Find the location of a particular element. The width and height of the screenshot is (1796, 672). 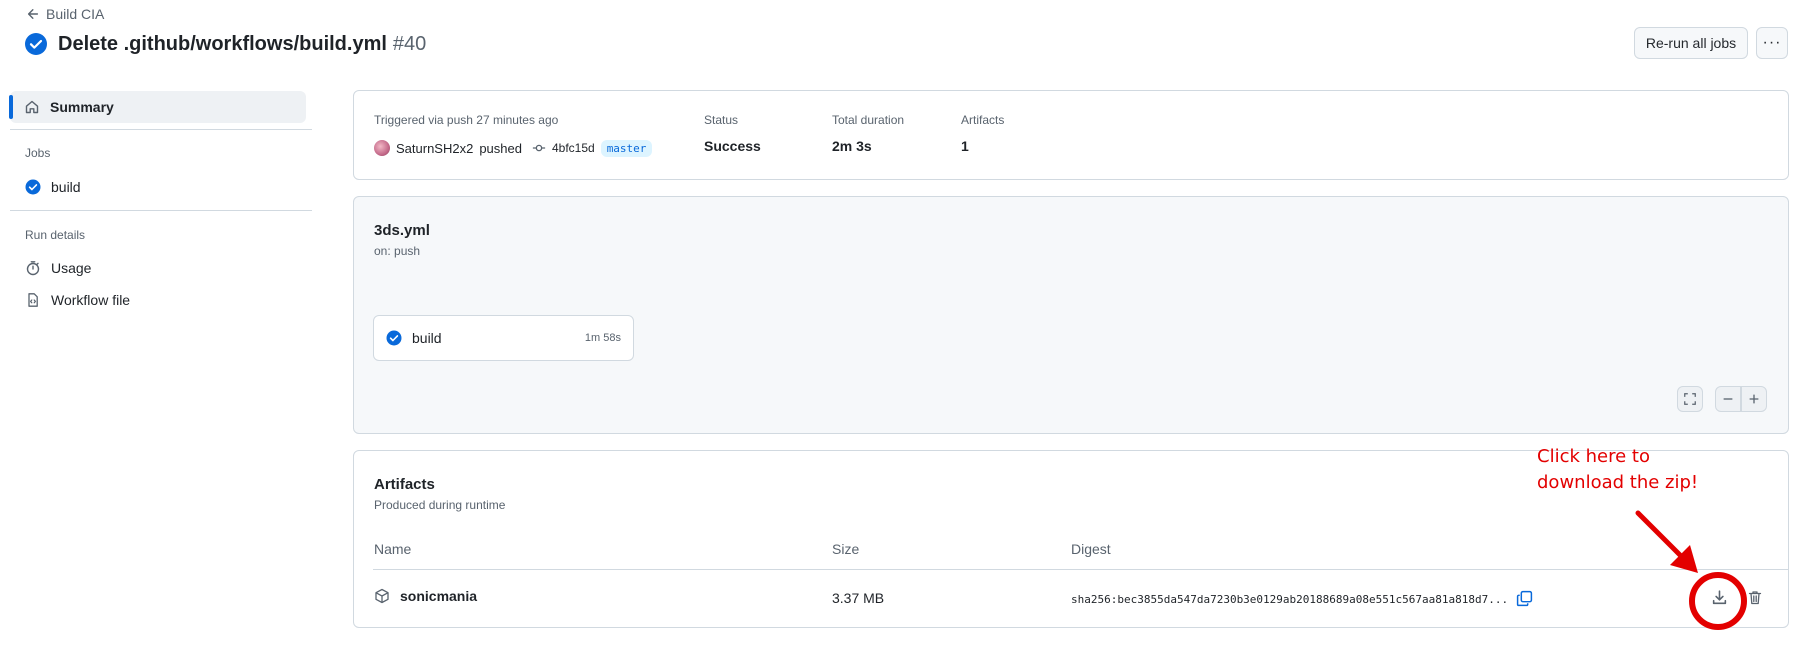

branch-badge: master is located at coordinates (626, 148).